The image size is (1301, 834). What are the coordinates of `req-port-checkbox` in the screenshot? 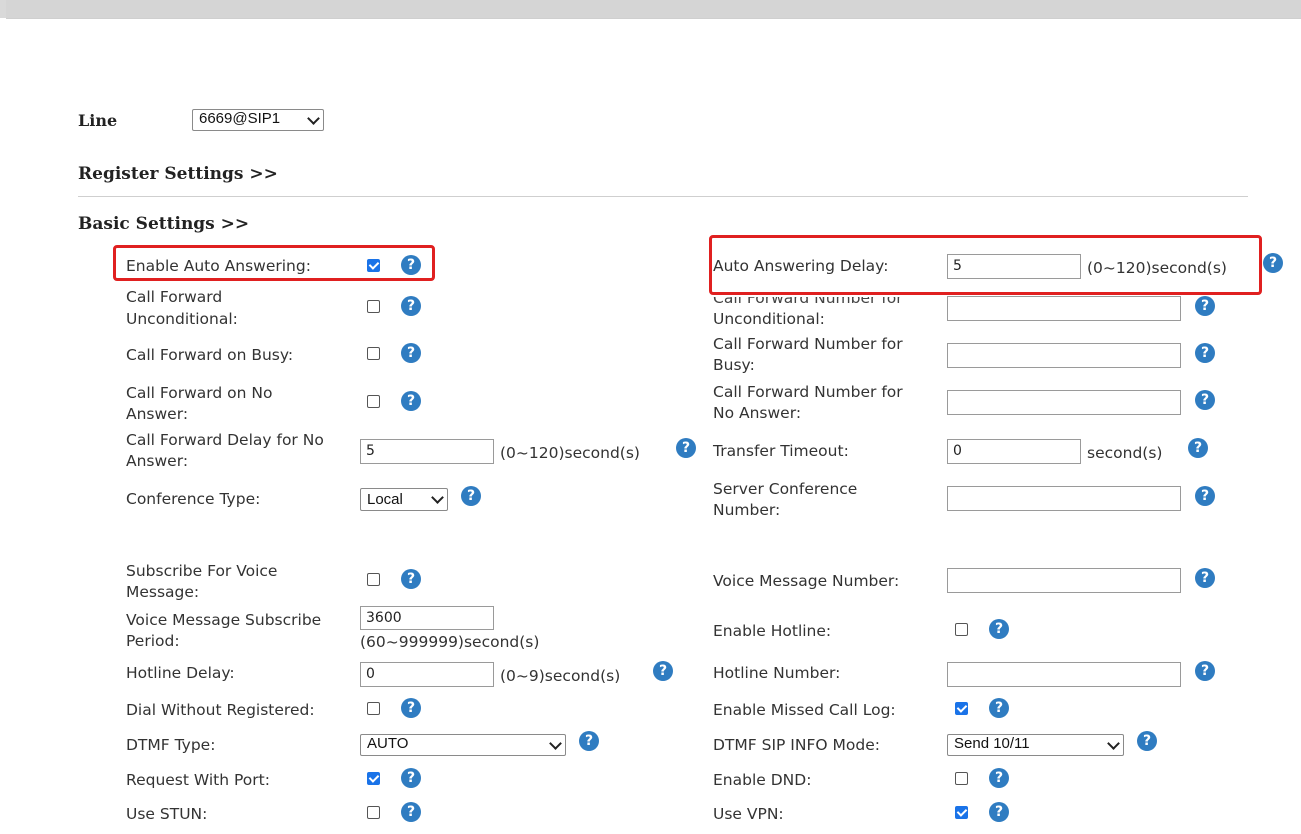 It's located at (373, 778).